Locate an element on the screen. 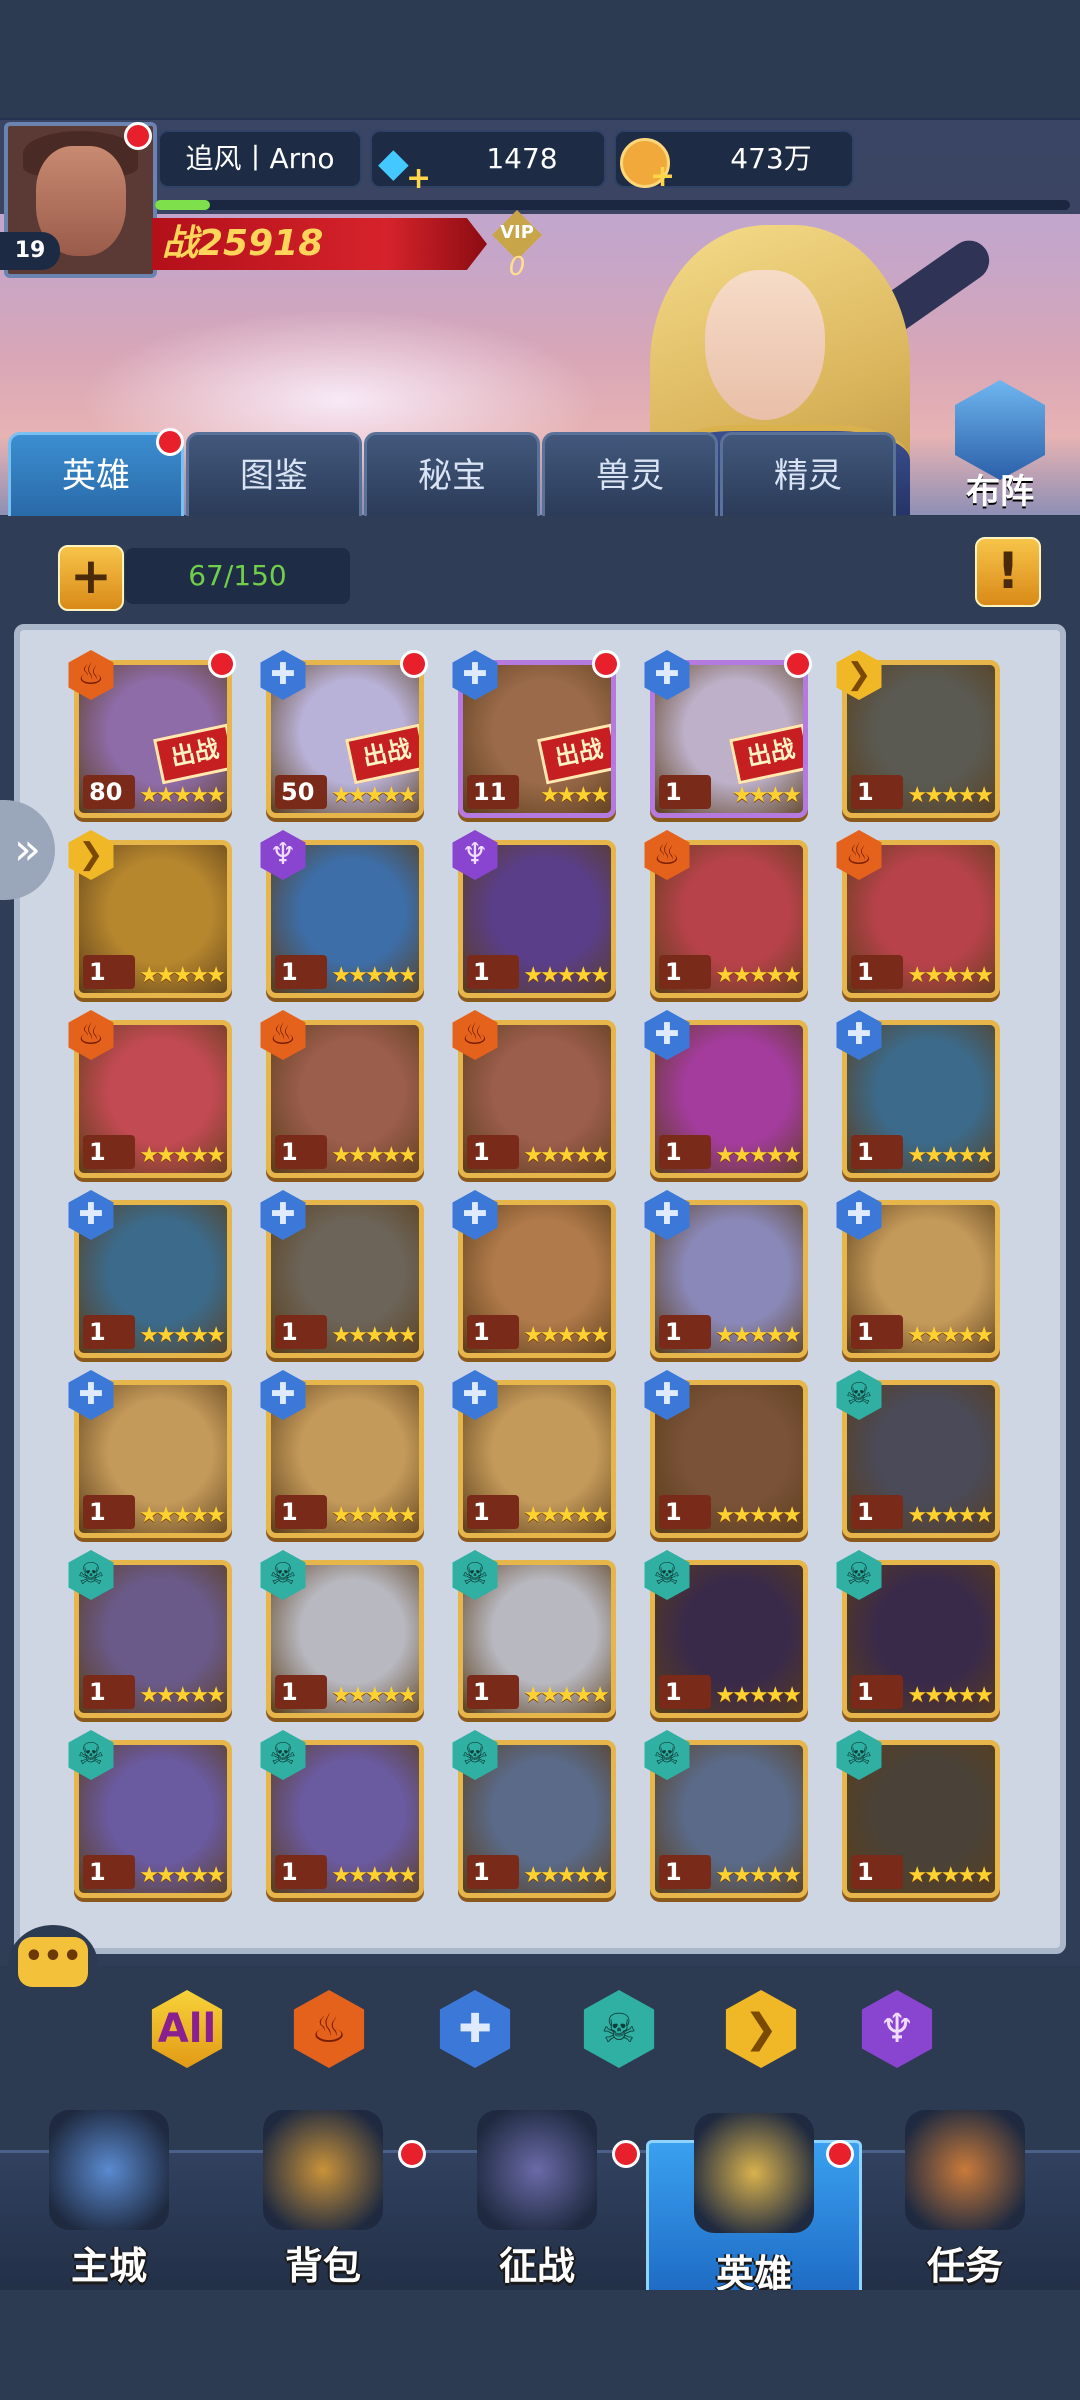  diamond-value: 1478 is located at coordinates (522, 158).